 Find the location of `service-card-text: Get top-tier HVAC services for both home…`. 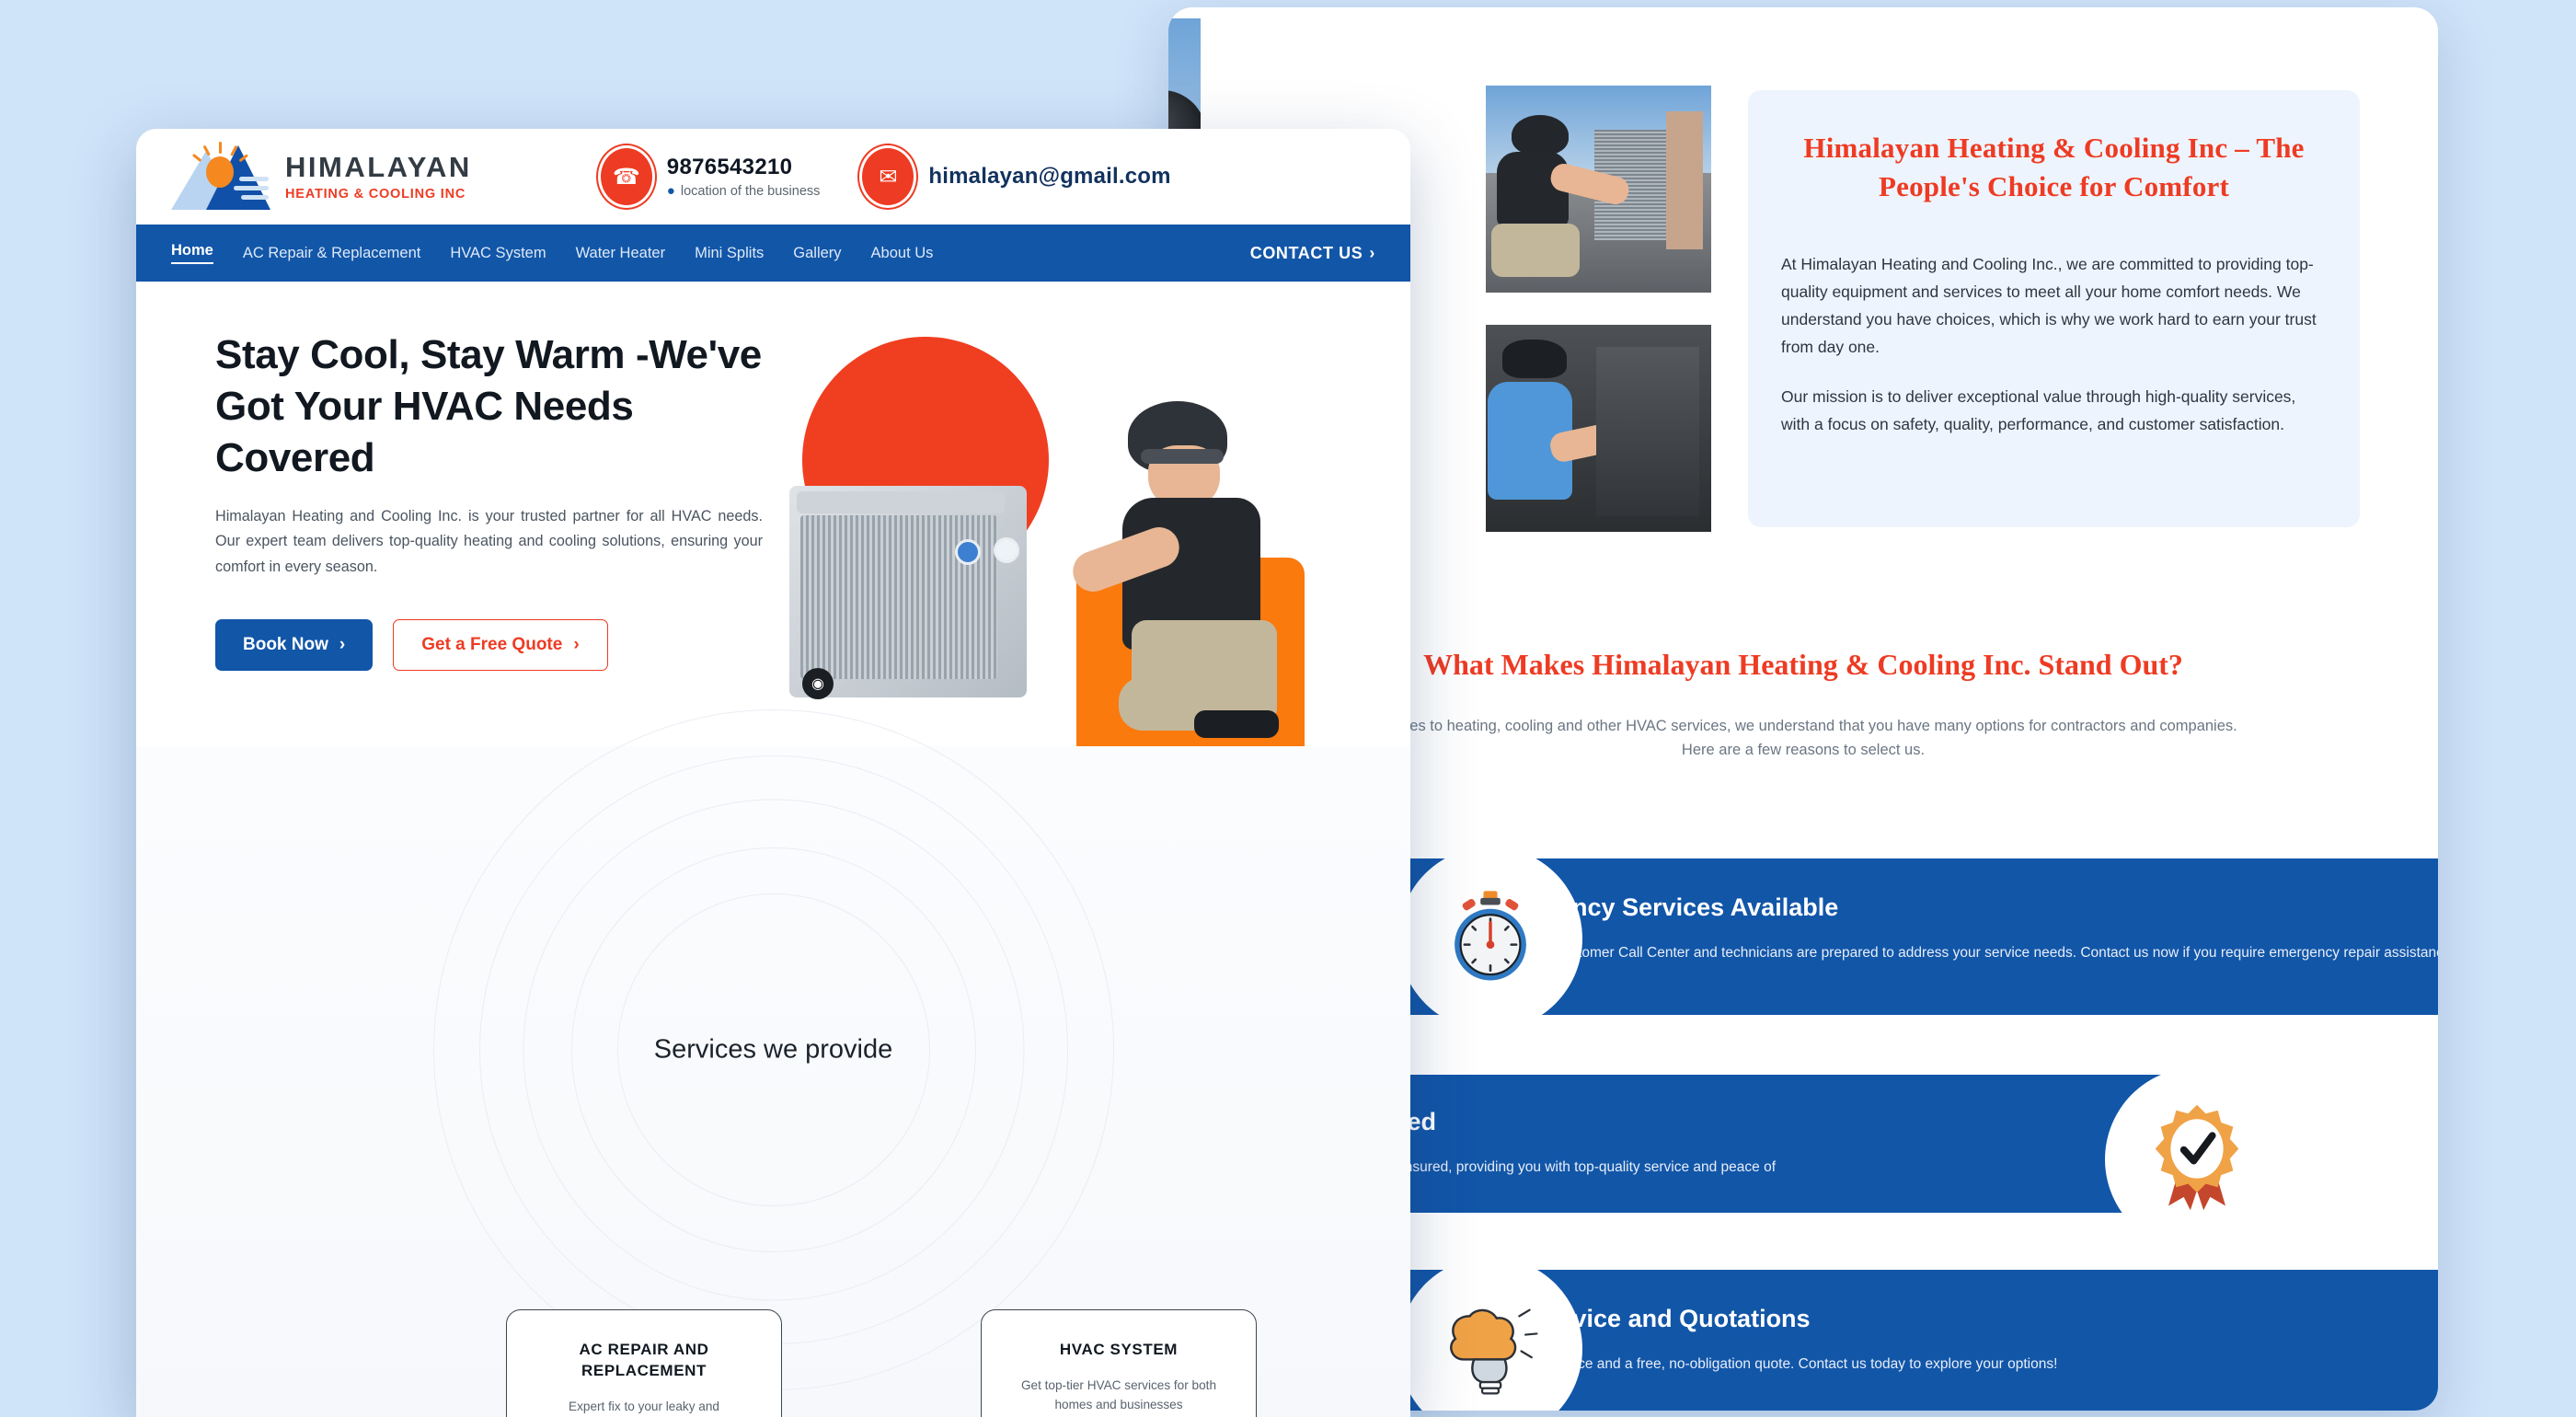

service-card-text: Get top-tier HVAC services for both home… is located at coordinates (1118, 1394).